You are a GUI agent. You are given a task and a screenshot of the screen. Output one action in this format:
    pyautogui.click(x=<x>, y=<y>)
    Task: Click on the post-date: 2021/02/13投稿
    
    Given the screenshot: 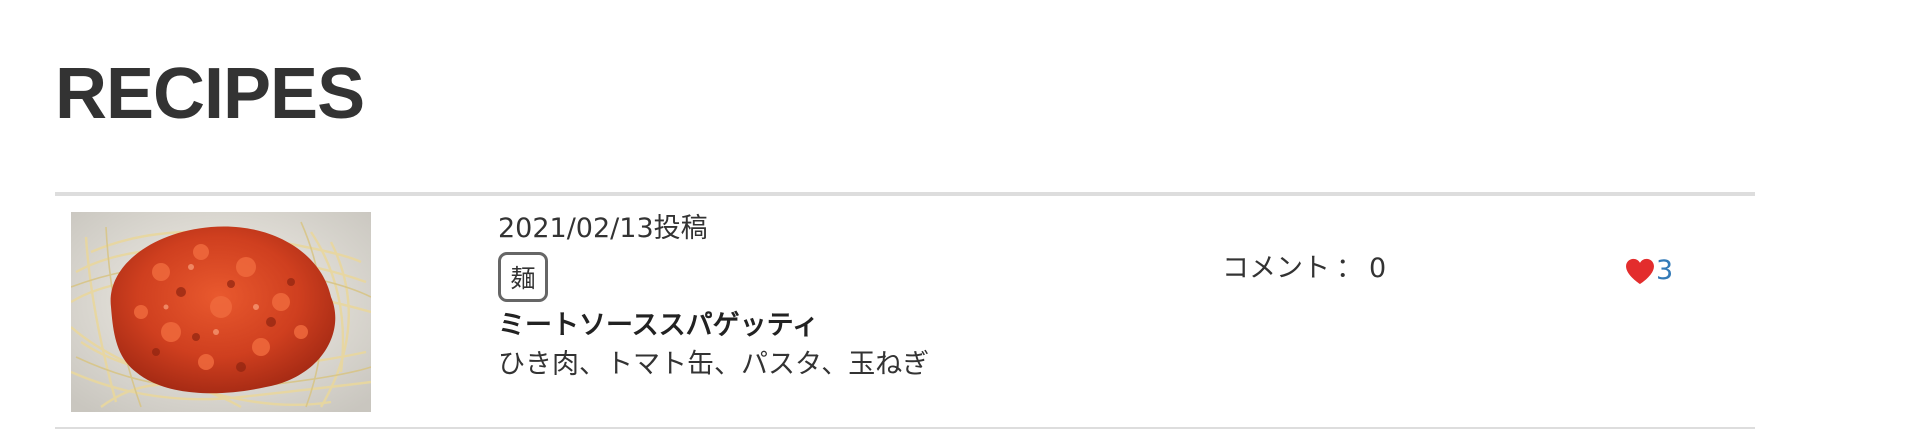 What is the action you would take?
    pyautogui.click(x=603, y=228)
    